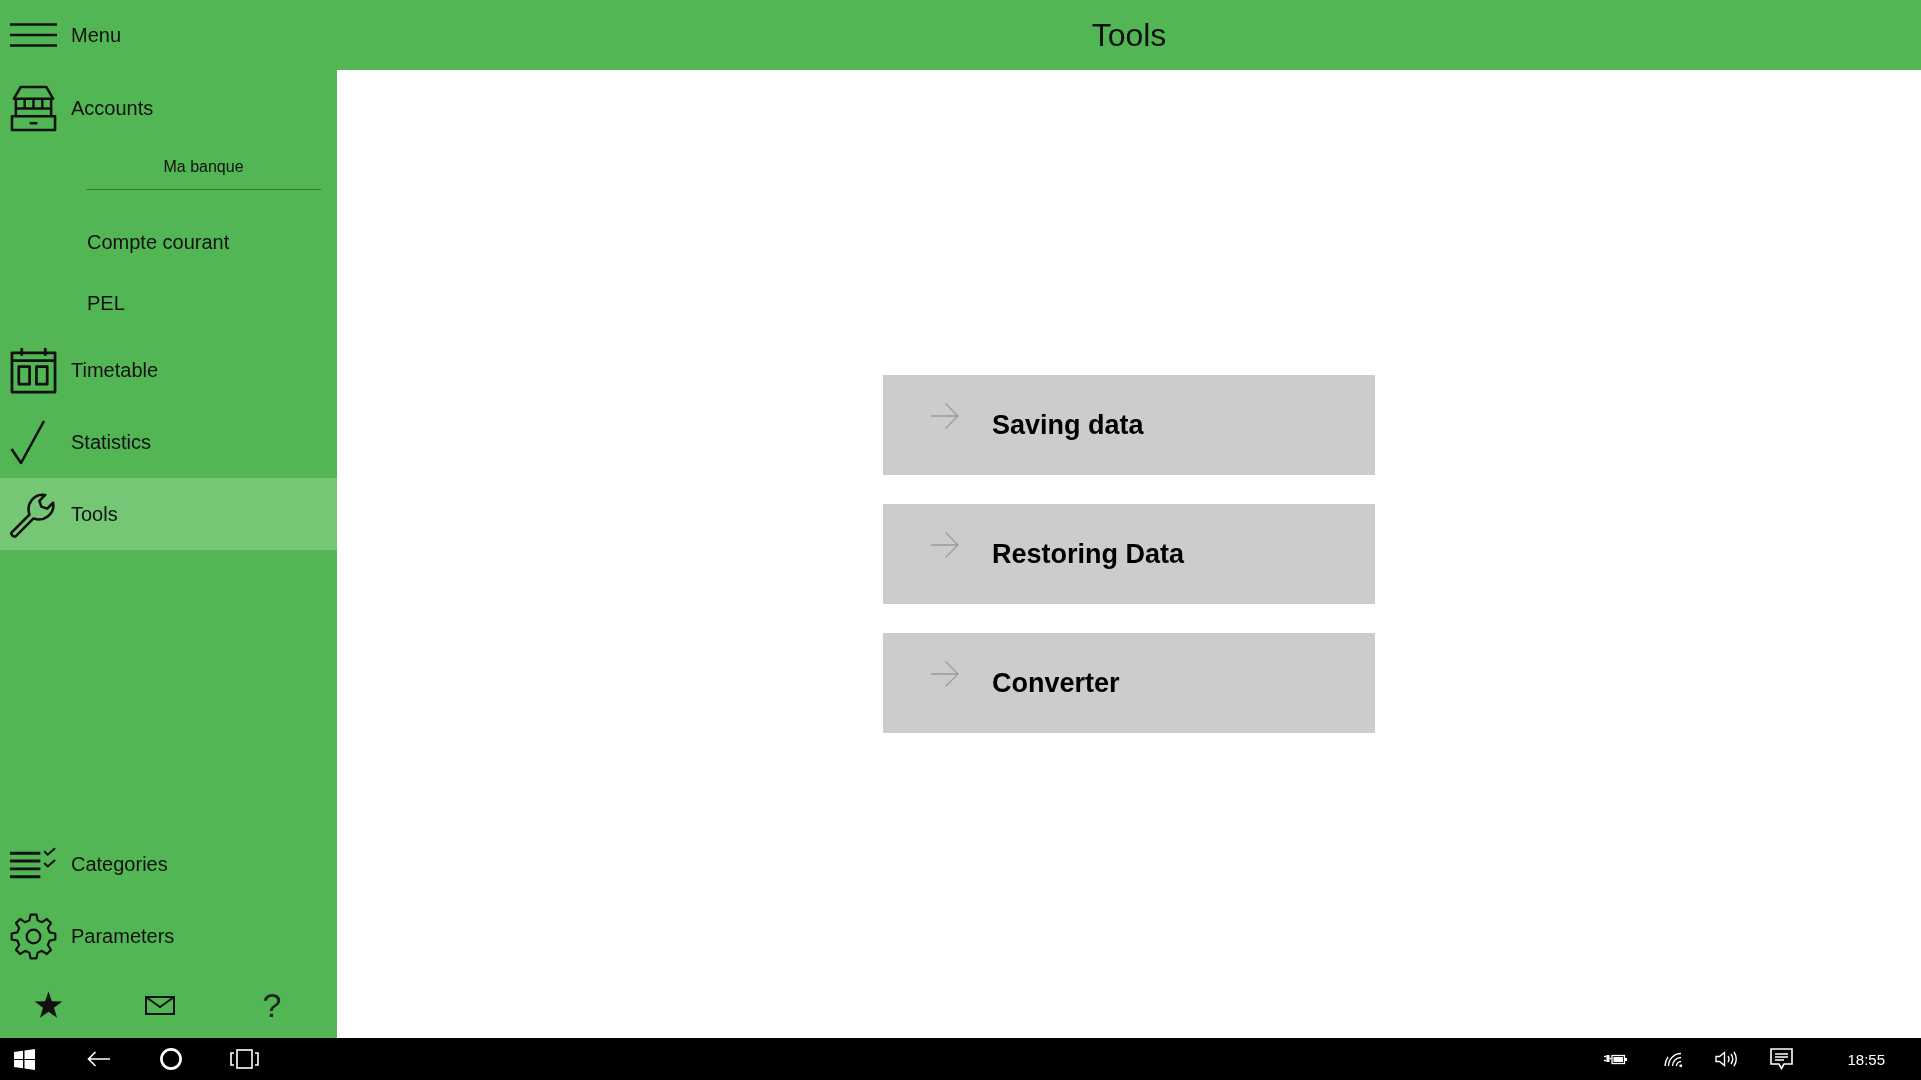 The height and width of the screenshot is (1080, 1921). What do you see at coordinates (1129, 683) in the screenshot?
I see `action-button: Converter` at bounding box center [1129, 683].